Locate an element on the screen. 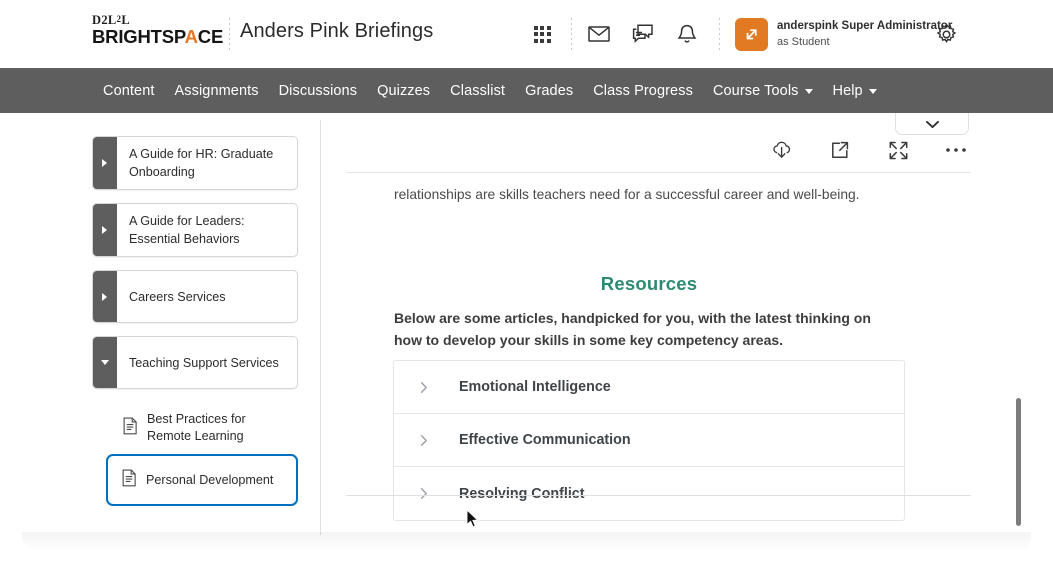  nav-label: Quizzes is located at coordinates (404, 90).